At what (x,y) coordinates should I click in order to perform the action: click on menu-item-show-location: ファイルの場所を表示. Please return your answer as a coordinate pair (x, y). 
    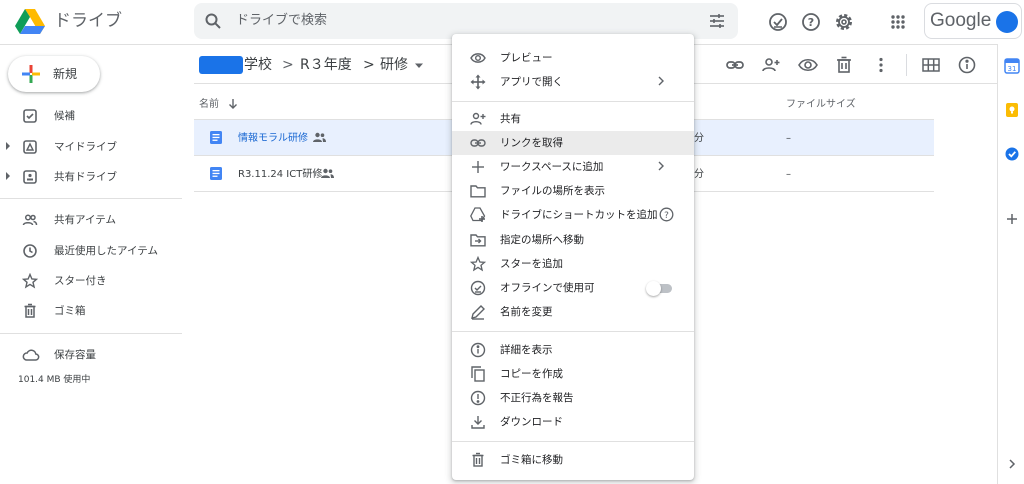
    Looking at the image, I should click on (573, 191).